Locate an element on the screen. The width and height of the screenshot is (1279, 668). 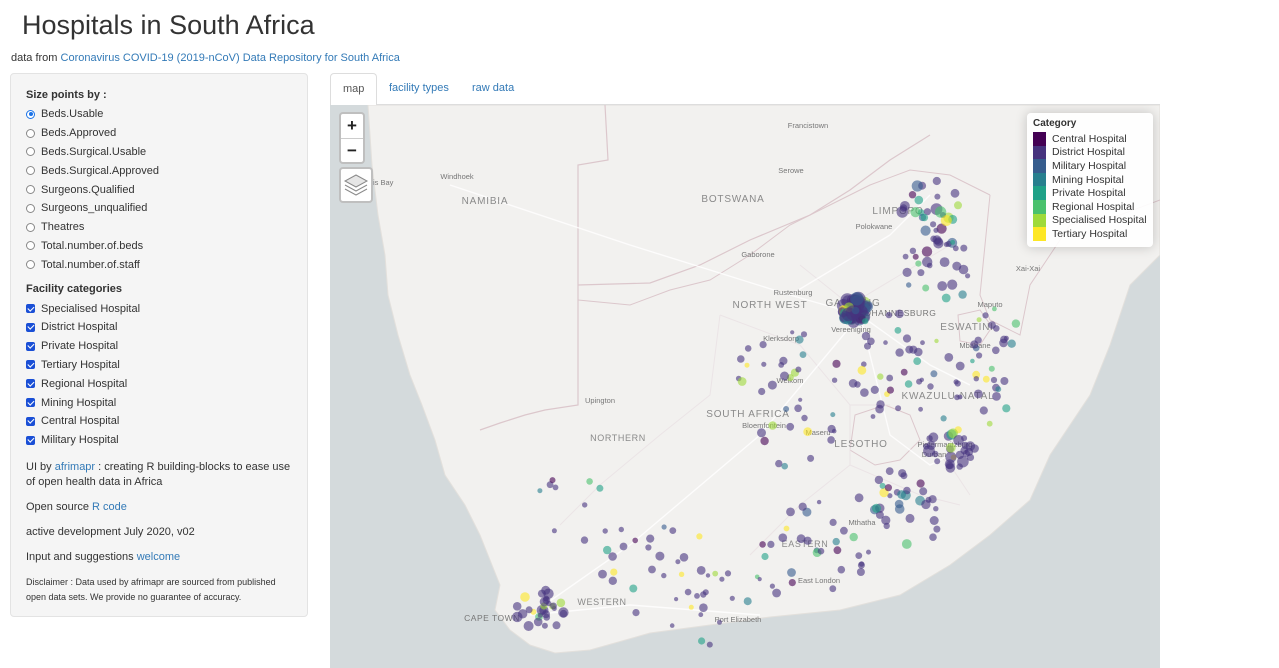
category-option: Military Hospital is located at coordinates (159, 440).